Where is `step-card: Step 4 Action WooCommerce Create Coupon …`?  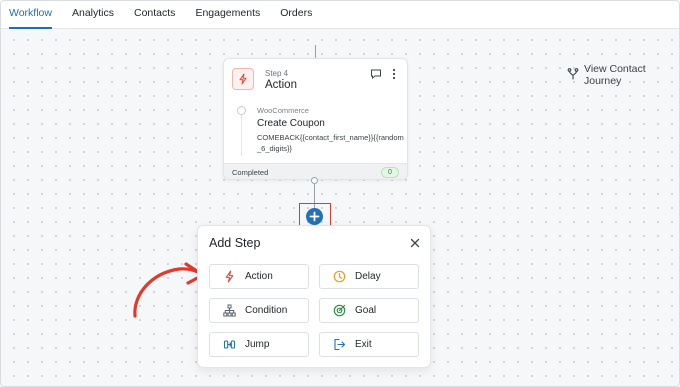 step-card: Step 4 Action WooCommerce Create Coupon … is located at coordinates (315, 119).